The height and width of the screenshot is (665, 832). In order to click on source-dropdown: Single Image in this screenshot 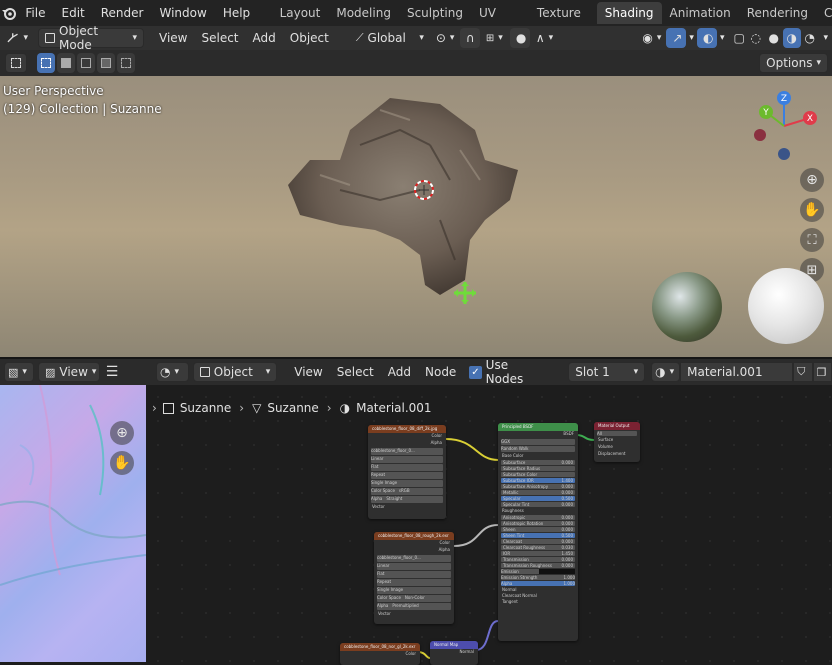, I will do `click(414, 590)`.